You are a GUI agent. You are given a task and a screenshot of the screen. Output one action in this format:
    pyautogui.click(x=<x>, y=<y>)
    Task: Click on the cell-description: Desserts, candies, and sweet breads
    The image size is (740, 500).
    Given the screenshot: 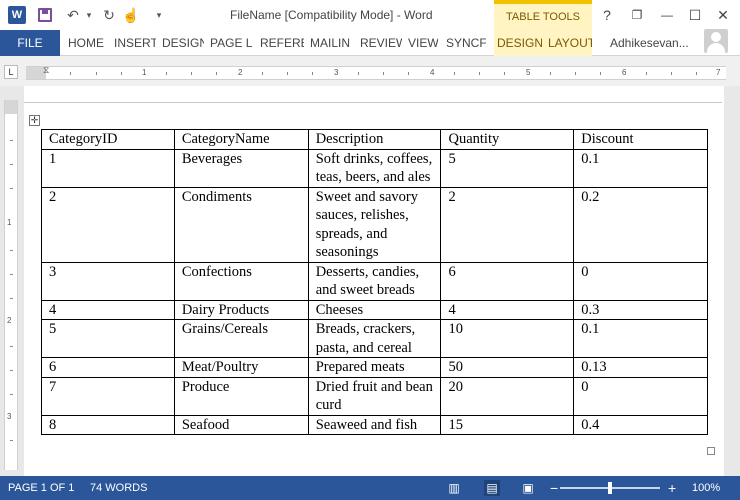 What is the action you would take?
    pyautogui.click(x=374, y=281)
    